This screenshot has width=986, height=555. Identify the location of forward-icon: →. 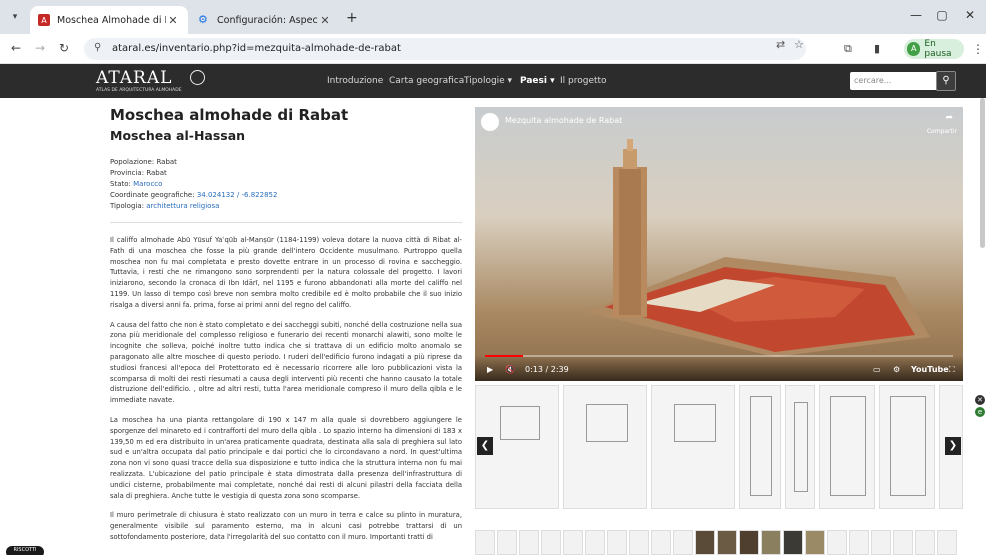
(40, 48).